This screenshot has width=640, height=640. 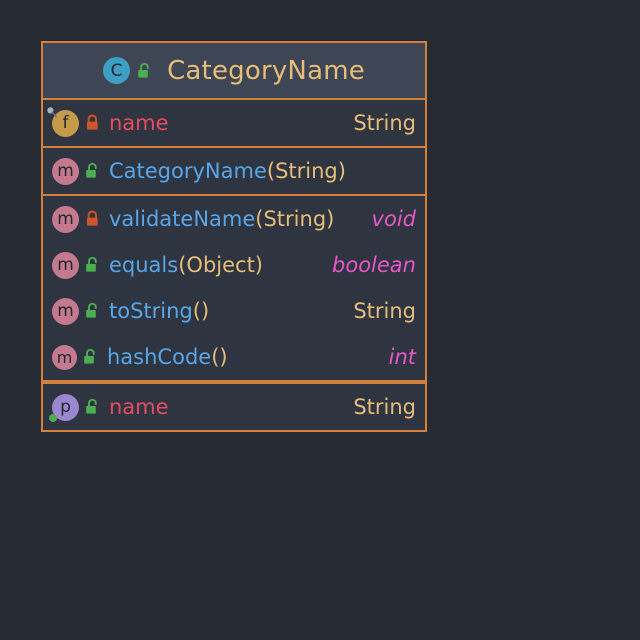 I want to click on member-signature: toString(), so click(x=225, y=311).